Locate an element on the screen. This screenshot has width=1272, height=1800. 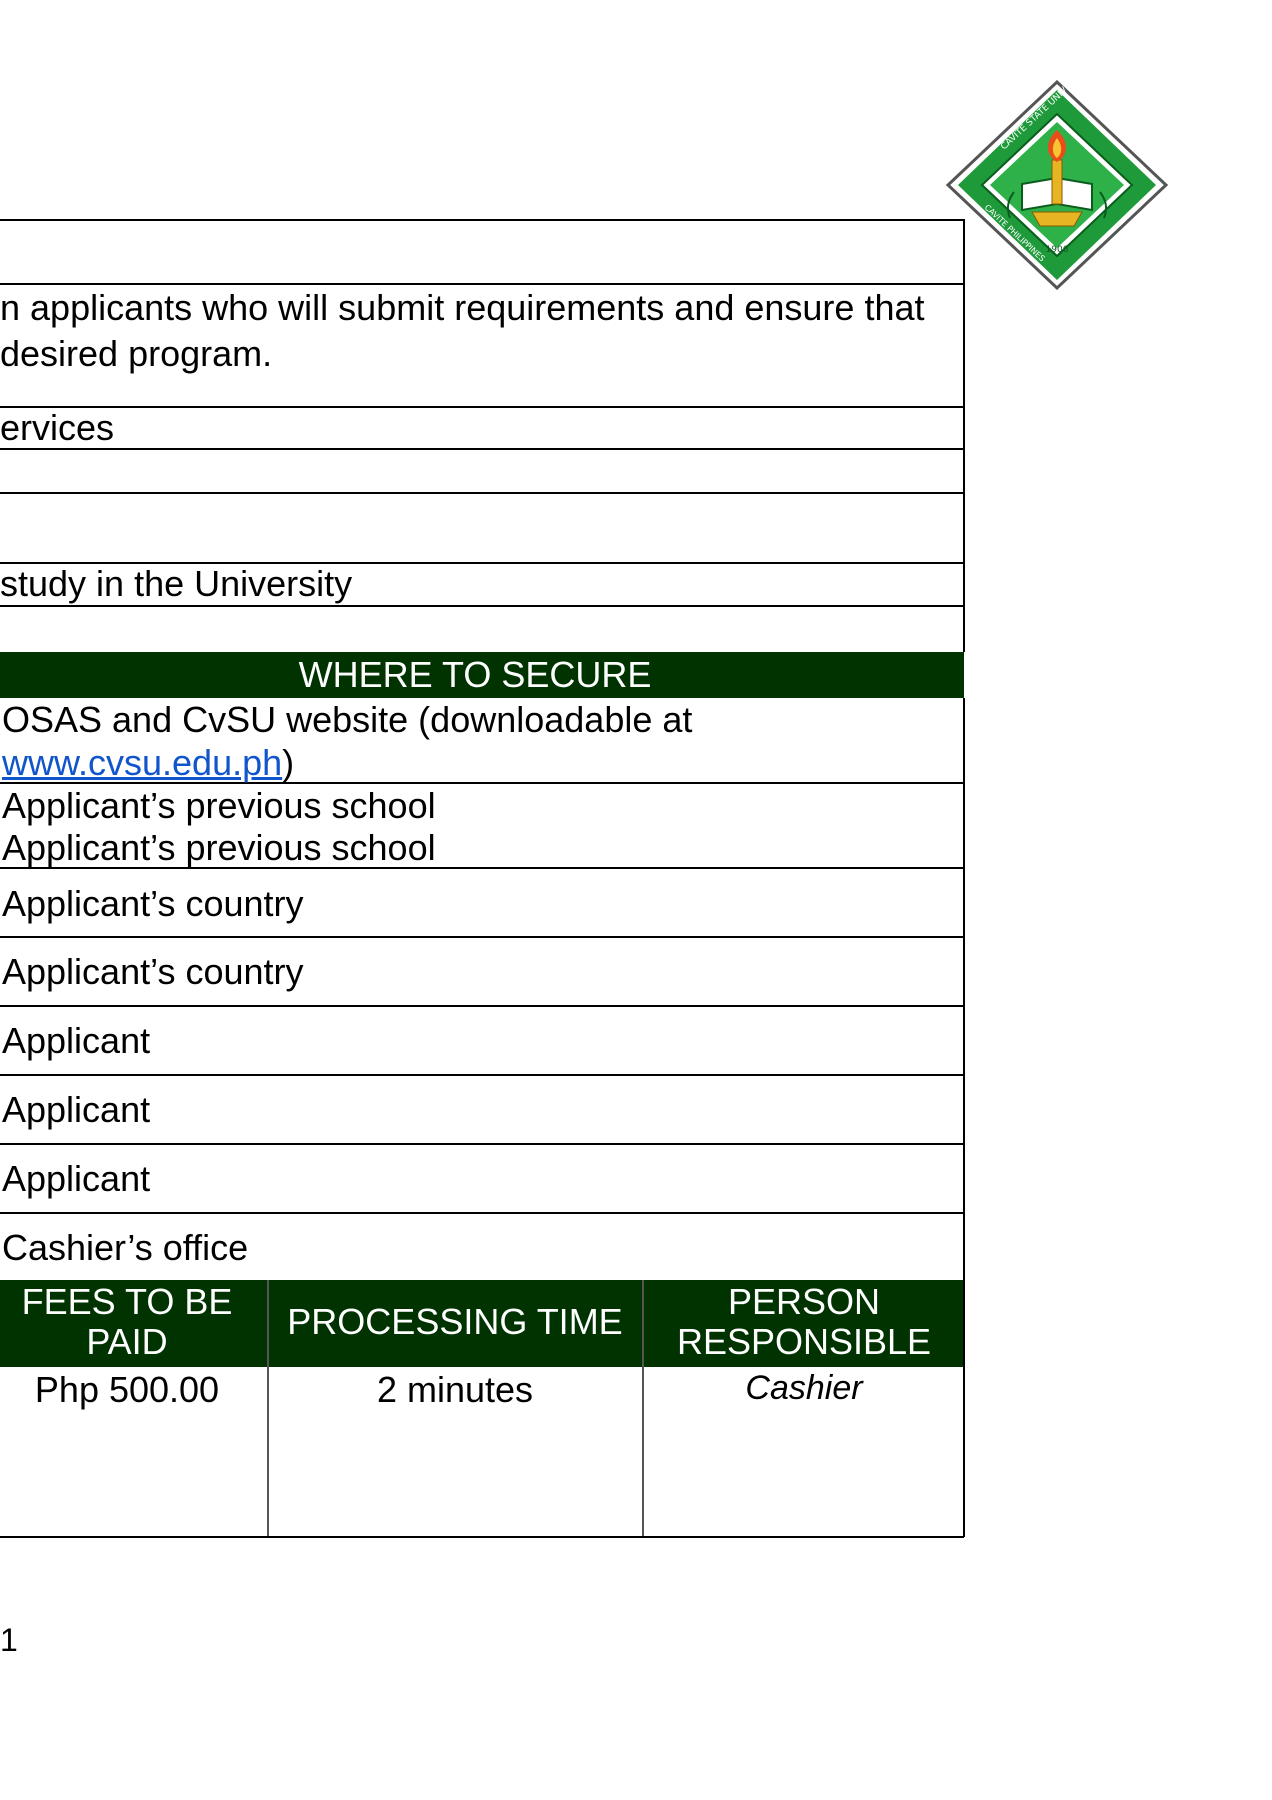
row-text: study in the University is located at coordinates (176, 583).